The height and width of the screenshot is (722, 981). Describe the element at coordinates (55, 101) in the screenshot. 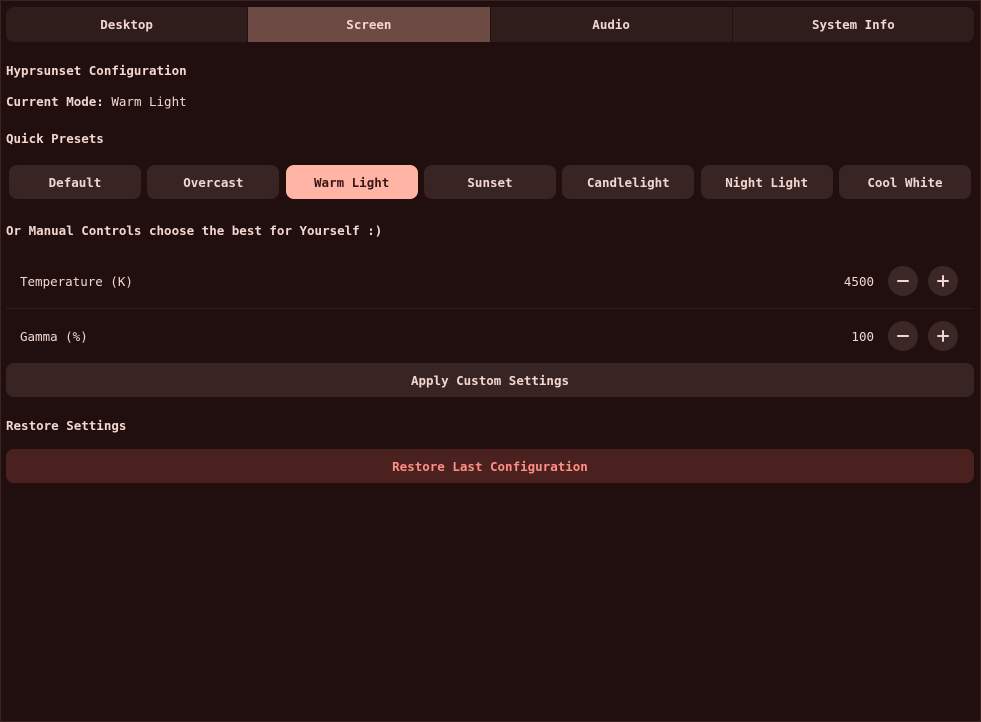

I see `current-mode-label: Current Mode:` at that location.